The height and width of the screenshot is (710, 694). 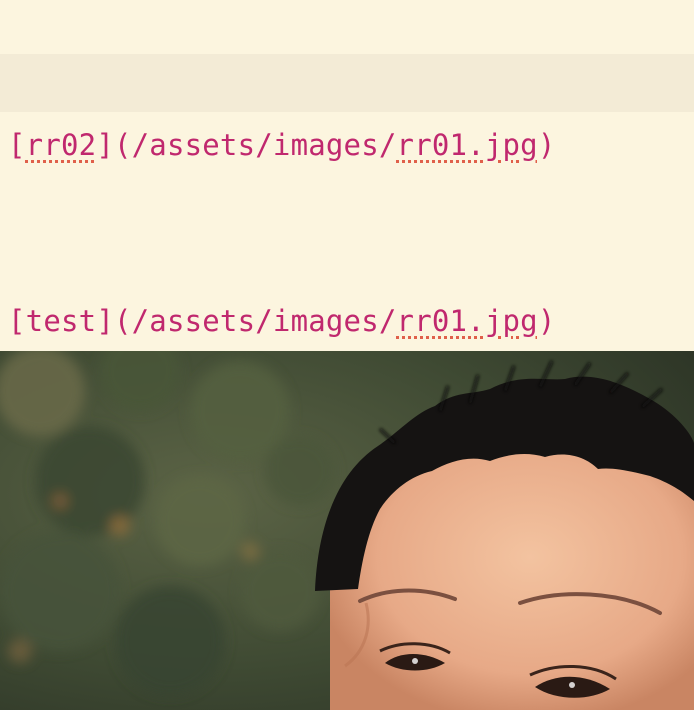 What do you see at coordinates (347, 83) in the screenshot?
I see `active-line-highlight` at bounding box center [347, 83].